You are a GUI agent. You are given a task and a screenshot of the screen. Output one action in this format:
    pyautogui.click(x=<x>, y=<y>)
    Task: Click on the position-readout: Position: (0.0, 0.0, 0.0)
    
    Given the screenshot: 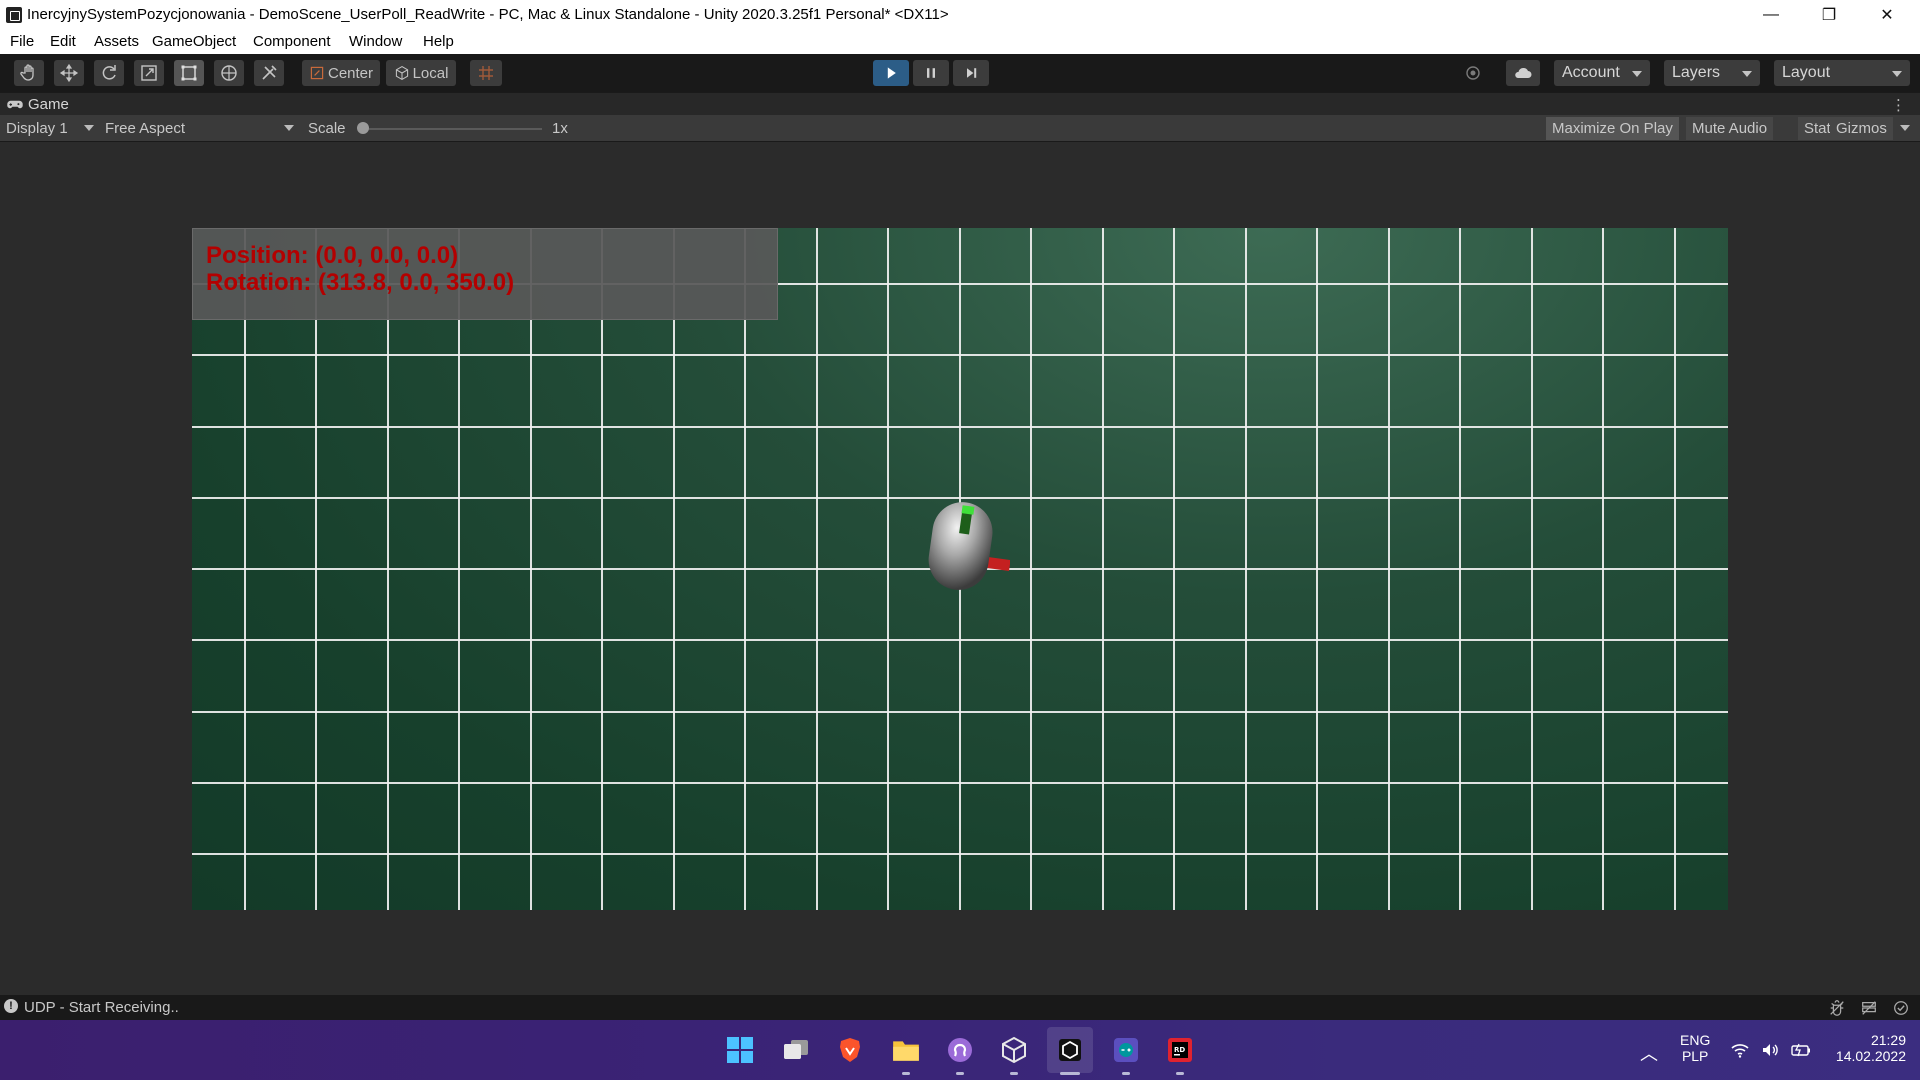 What is the action you would take?
    pyautogui.click(x=332, y=255)
    